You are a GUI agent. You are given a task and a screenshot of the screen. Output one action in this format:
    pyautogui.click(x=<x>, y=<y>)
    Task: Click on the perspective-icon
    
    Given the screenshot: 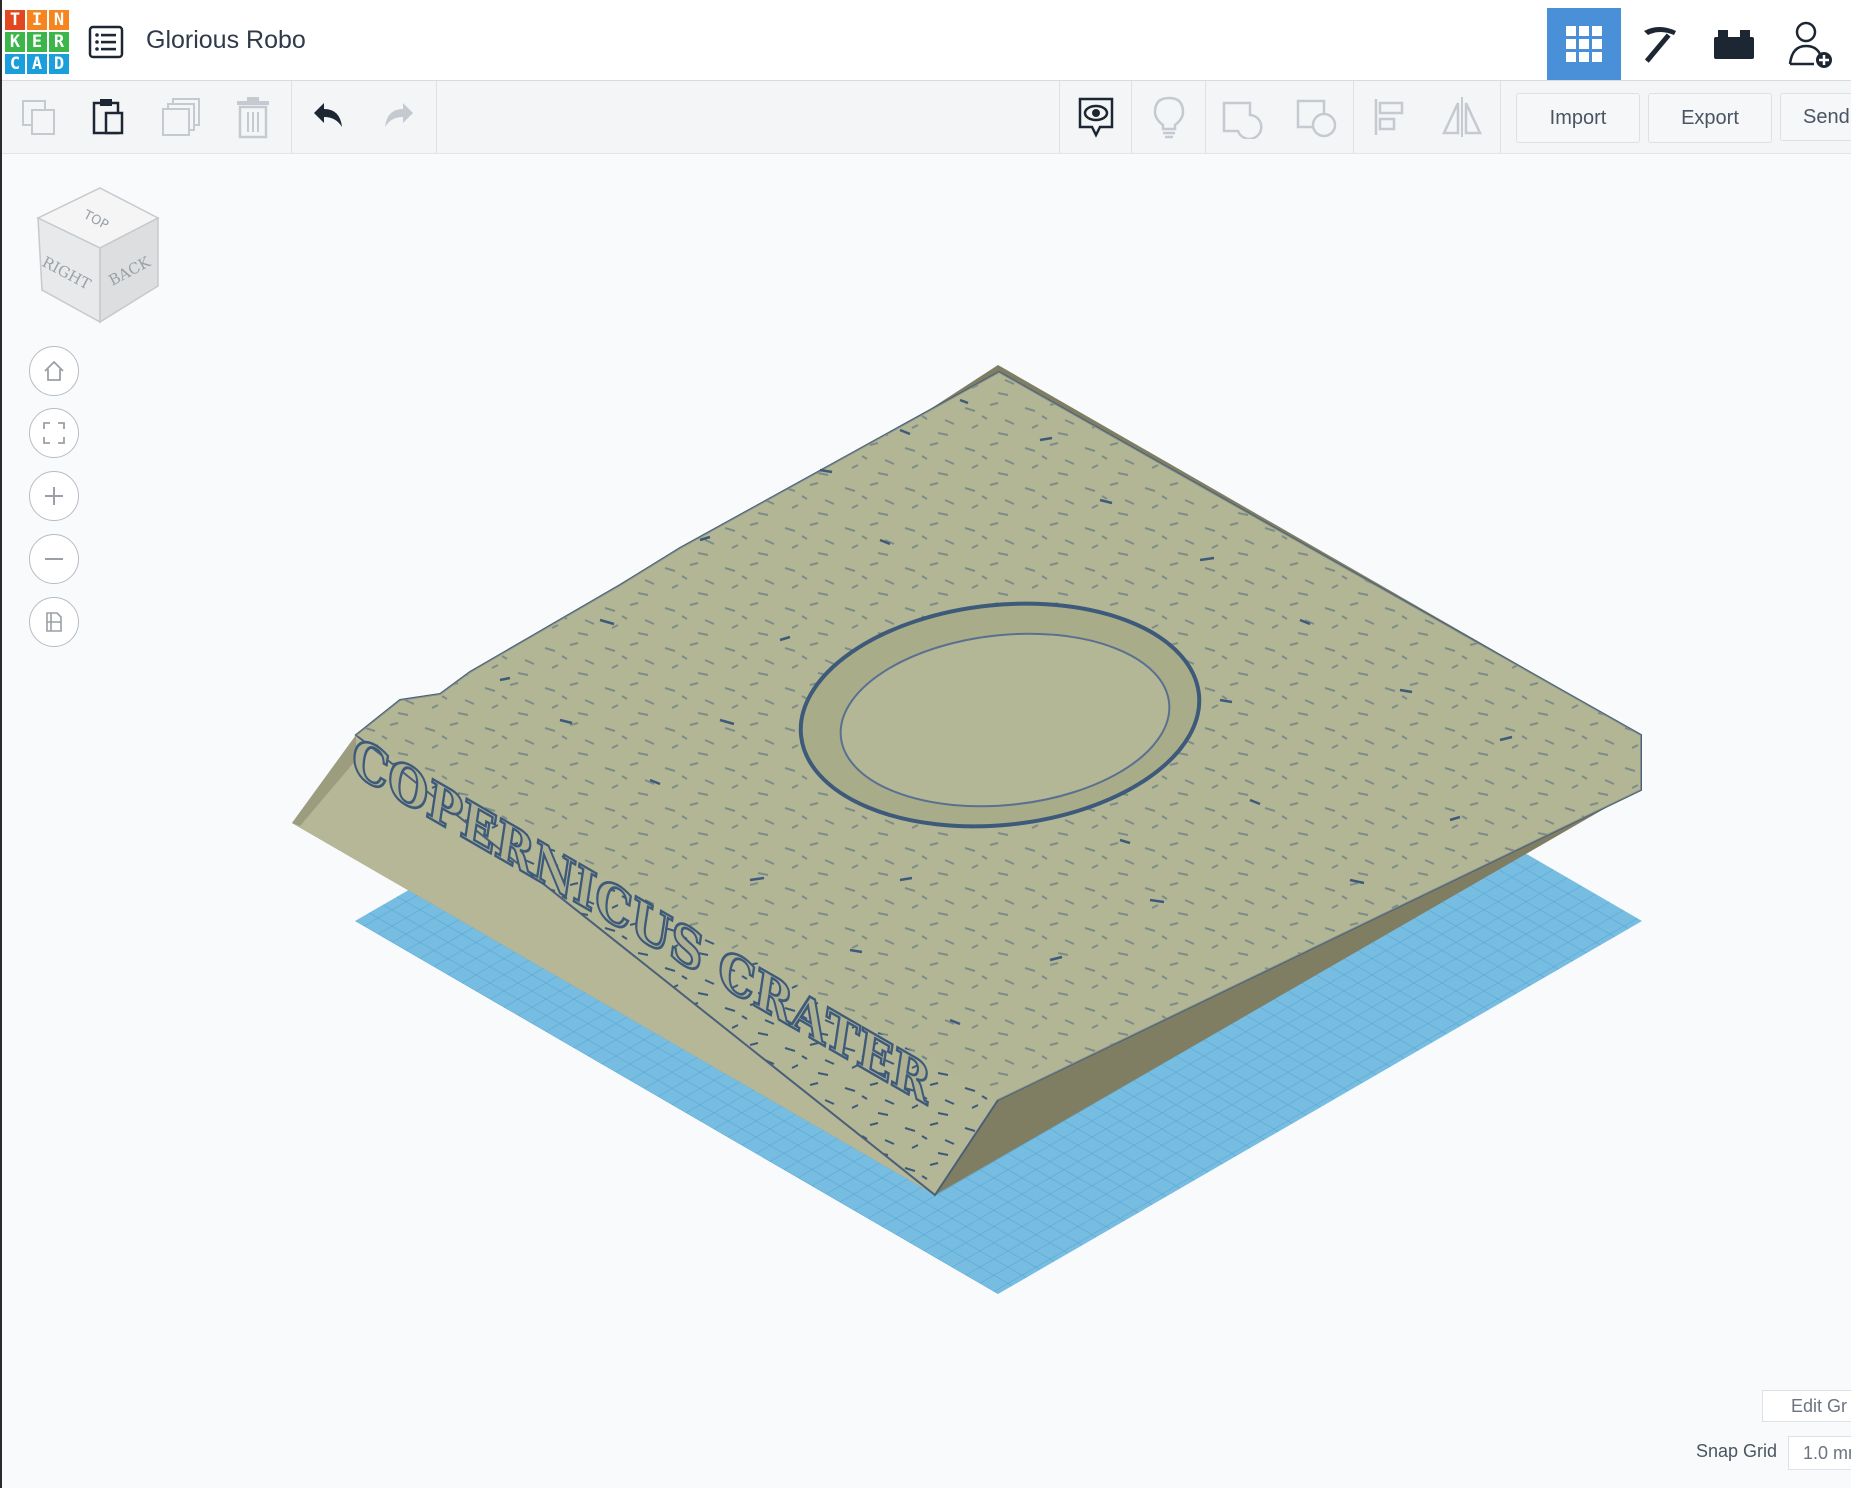 What is the action you would take?
    pyautogui.click(x=54, y=622)
    